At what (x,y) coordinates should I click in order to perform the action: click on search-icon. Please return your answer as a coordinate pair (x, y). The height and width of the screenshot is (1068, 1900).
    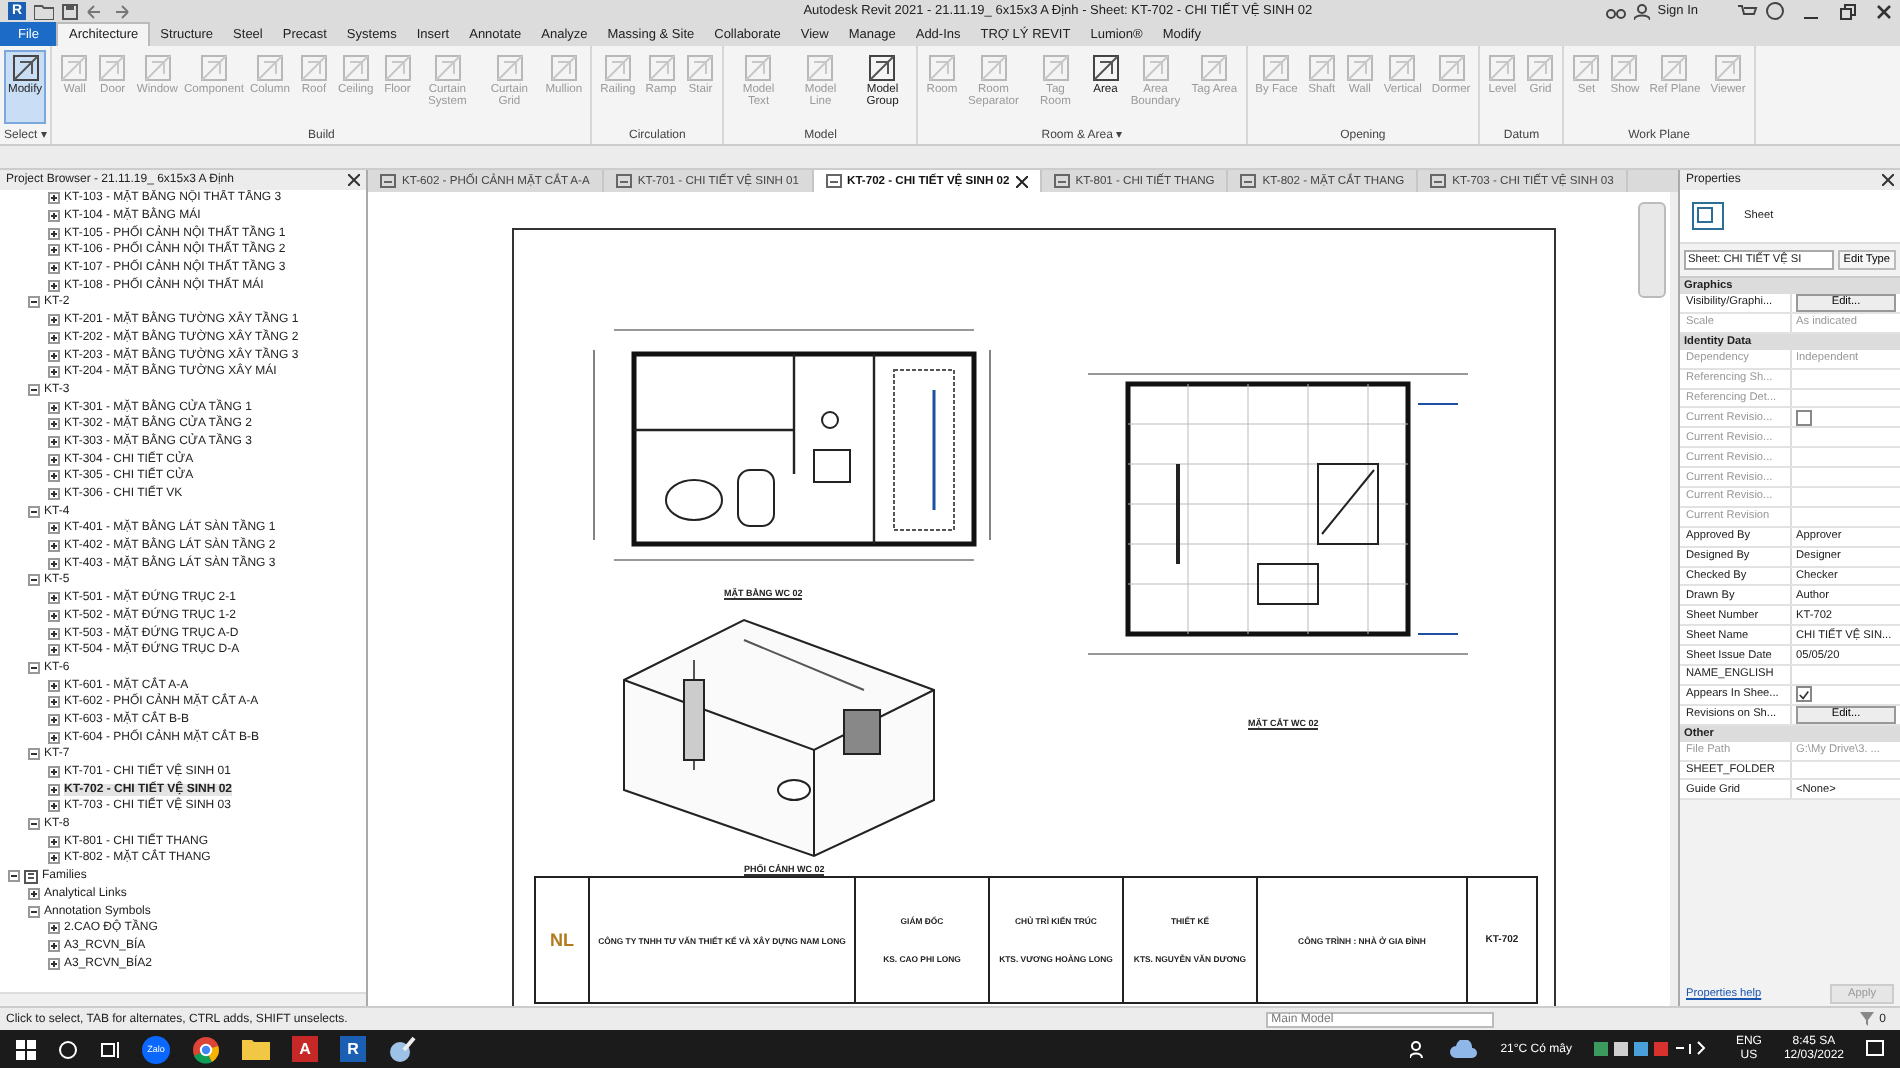
    Looking at the image, I should click on (68, 1049).